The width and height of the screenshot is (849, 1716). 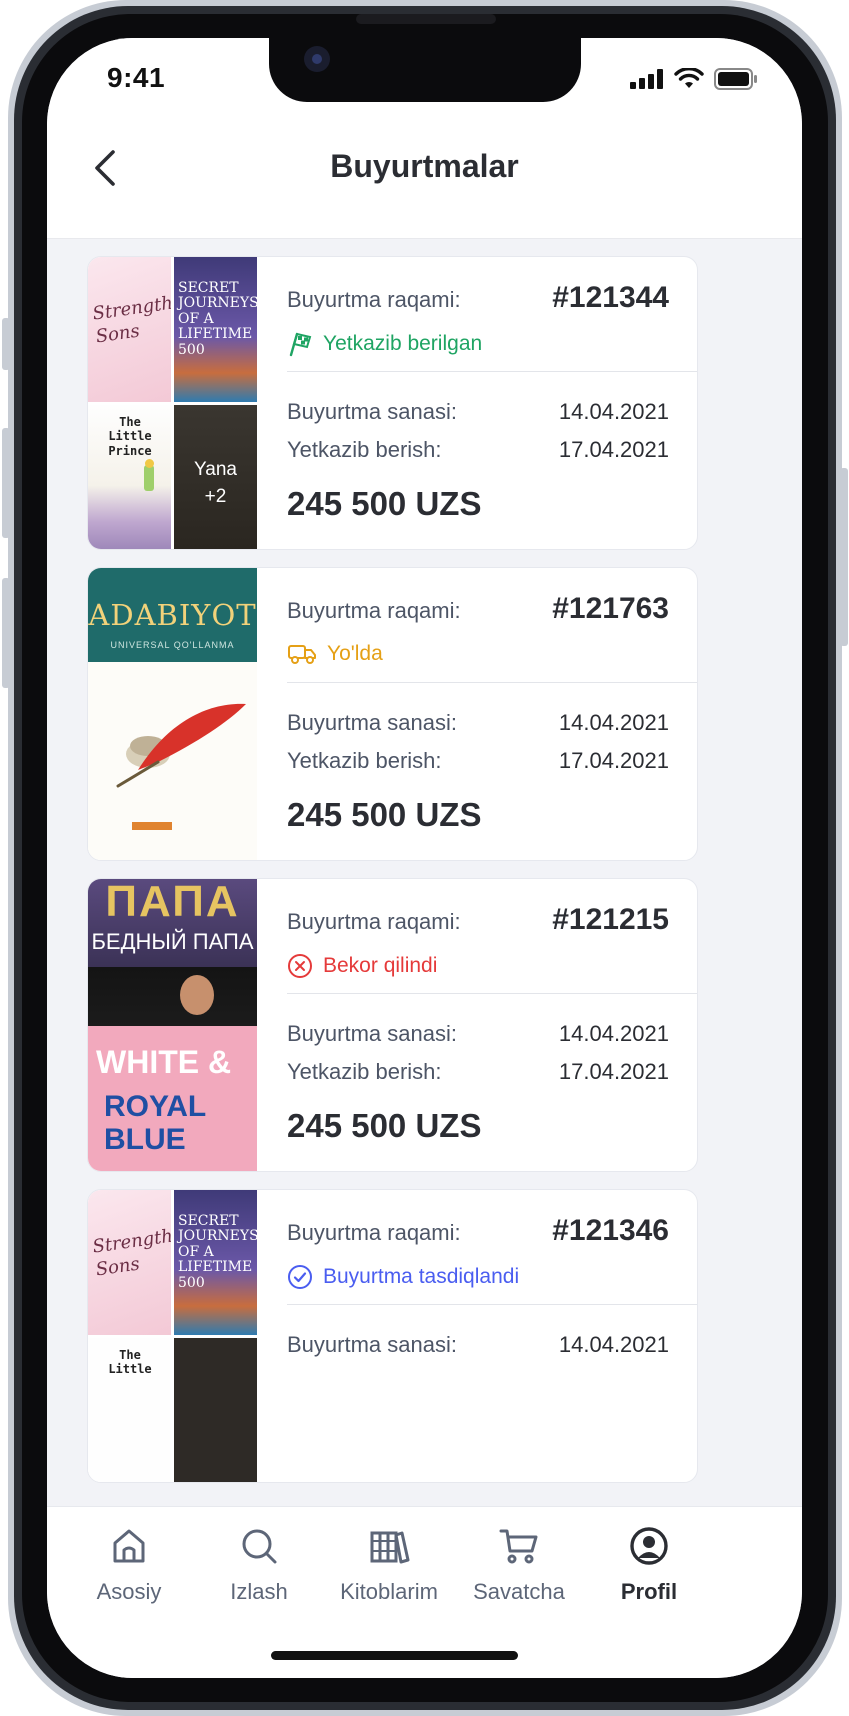 What do you see at coordinates (215, 477) in the screenshot?
I see `more-books-overlay: Yana +2` at bounding box center [215, 477].